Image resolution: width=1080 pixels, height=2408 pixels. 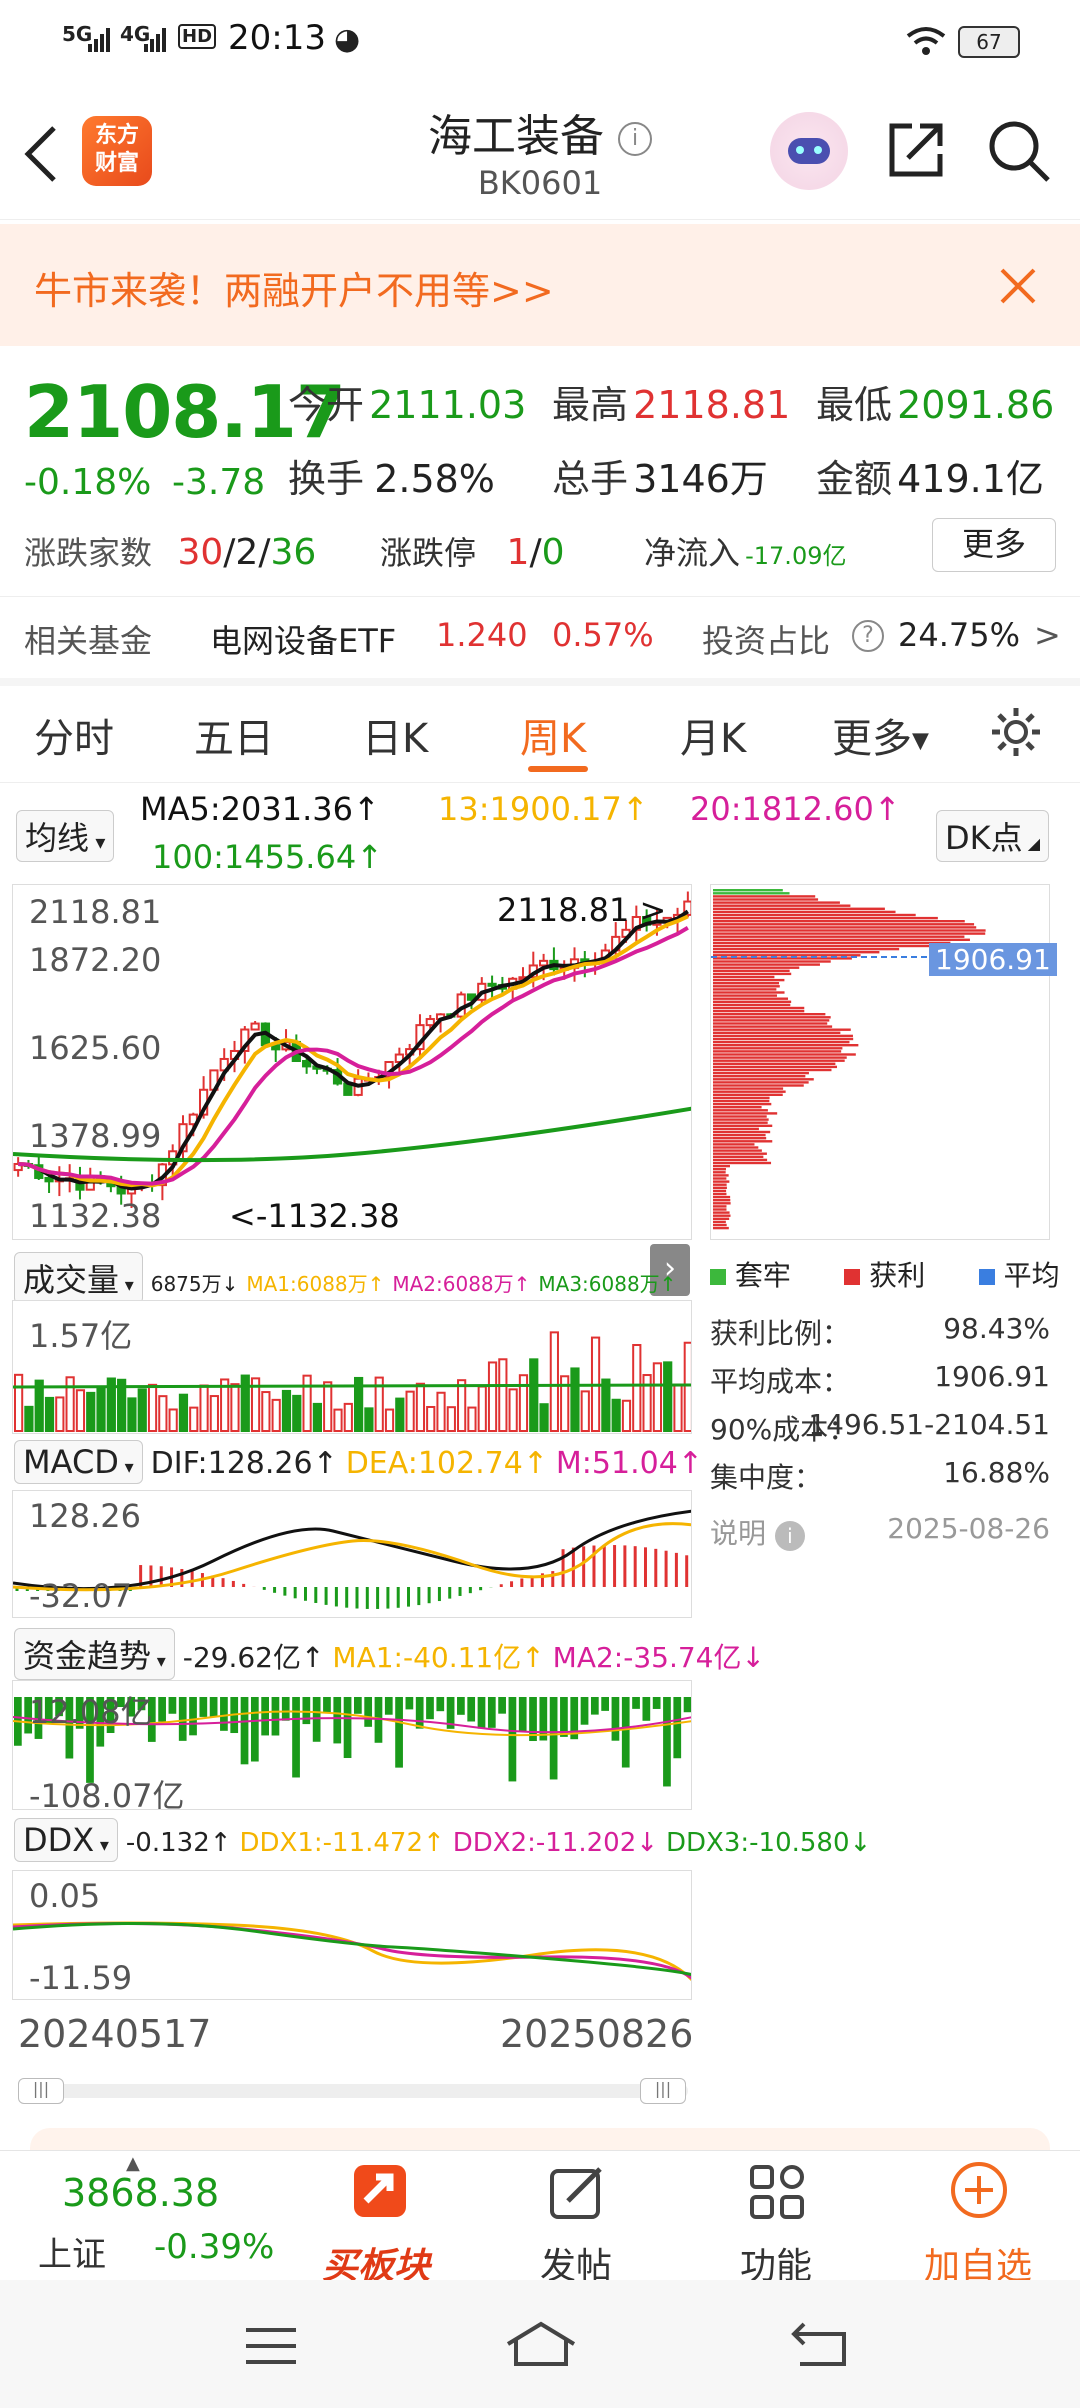 What do you see at coordinates (795, 809) in the screenshot?
I see `ma20-value: 20:1812.60↑` at bounding box center [795, 809].